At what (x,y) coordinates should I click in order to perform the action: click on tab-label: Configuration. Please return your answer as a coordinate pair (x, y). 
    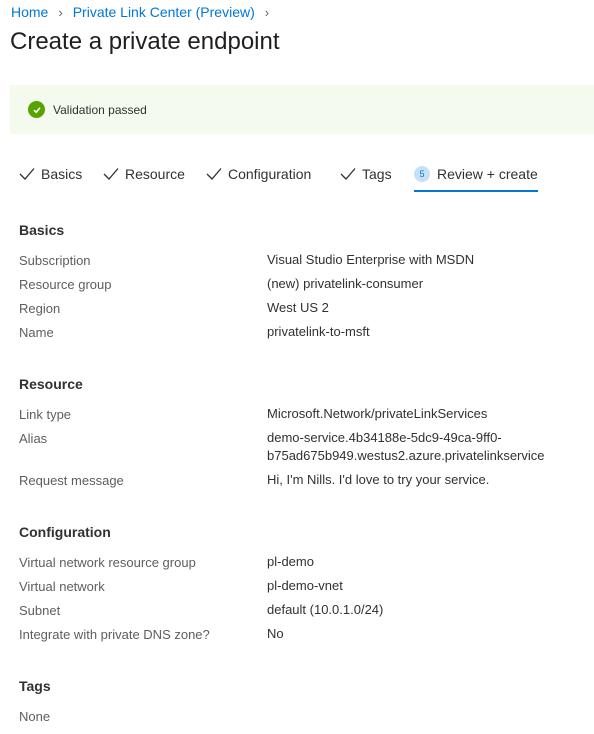
    Looking at the image, I should click on (270, 174).